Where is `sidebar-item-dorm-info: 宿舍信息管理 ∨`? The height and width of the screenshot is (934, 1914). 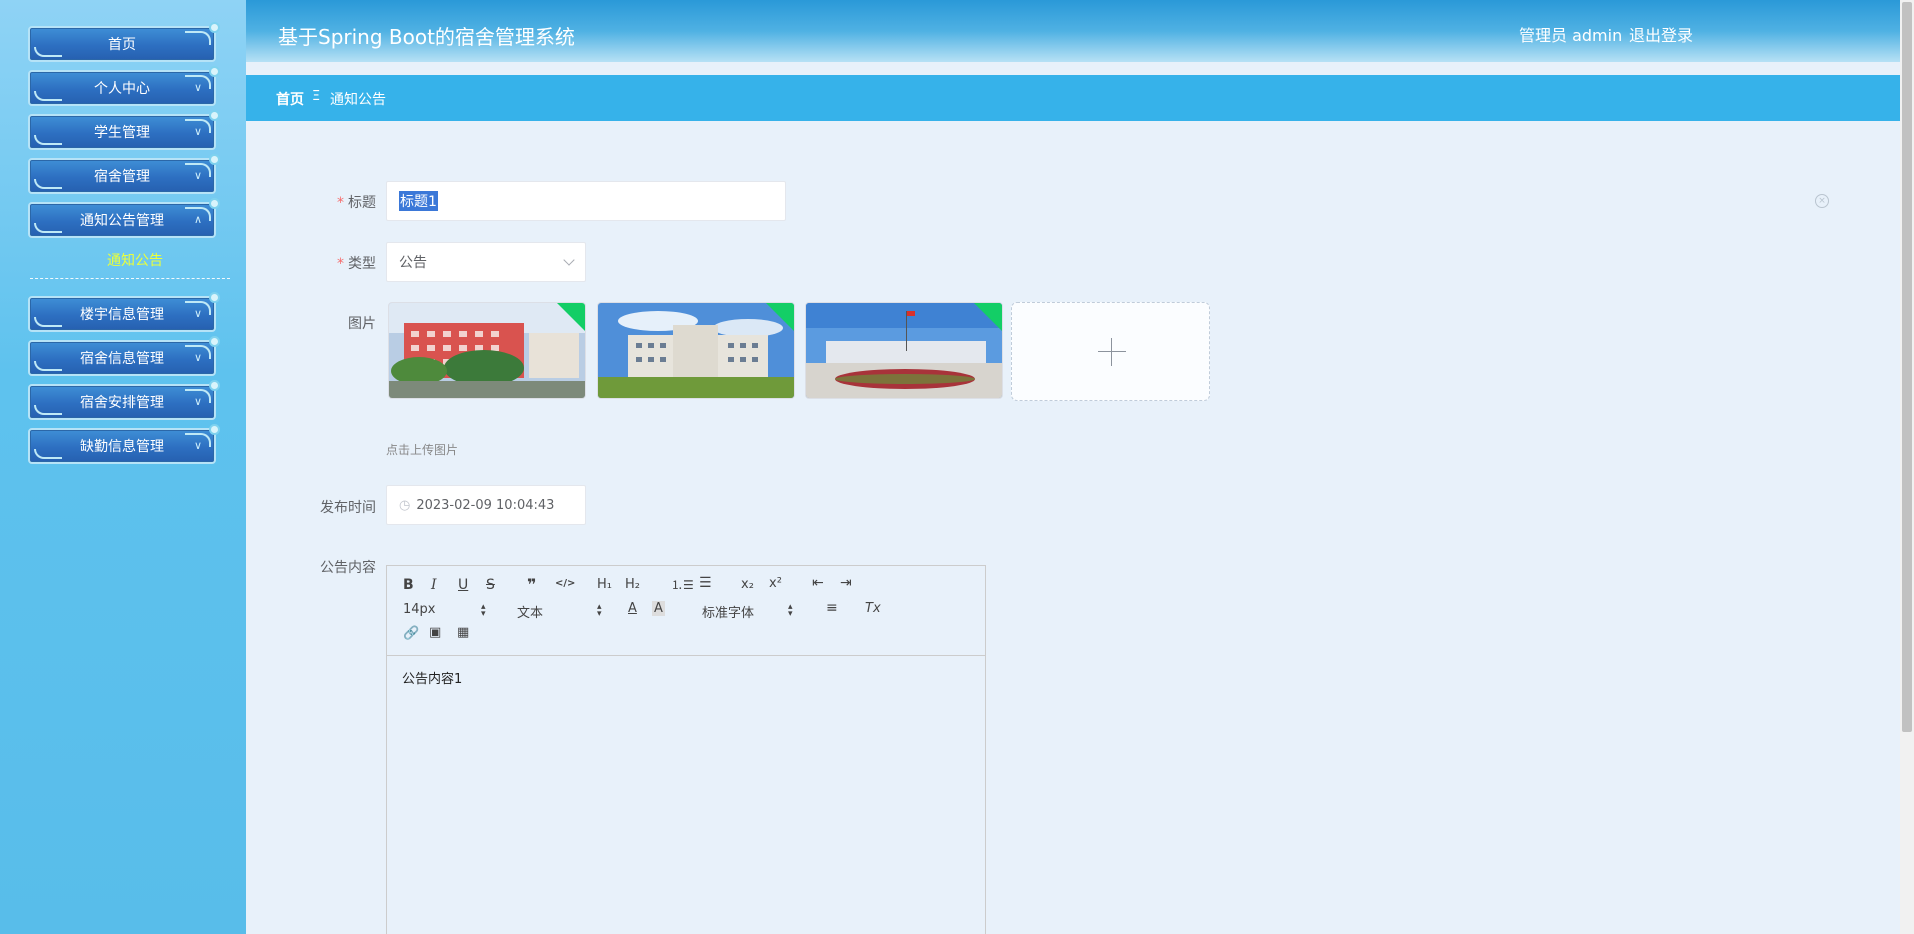 sidebar-item-dorm-info: 宿舍信息管理 ∨ is located at coordinates (124, 356).